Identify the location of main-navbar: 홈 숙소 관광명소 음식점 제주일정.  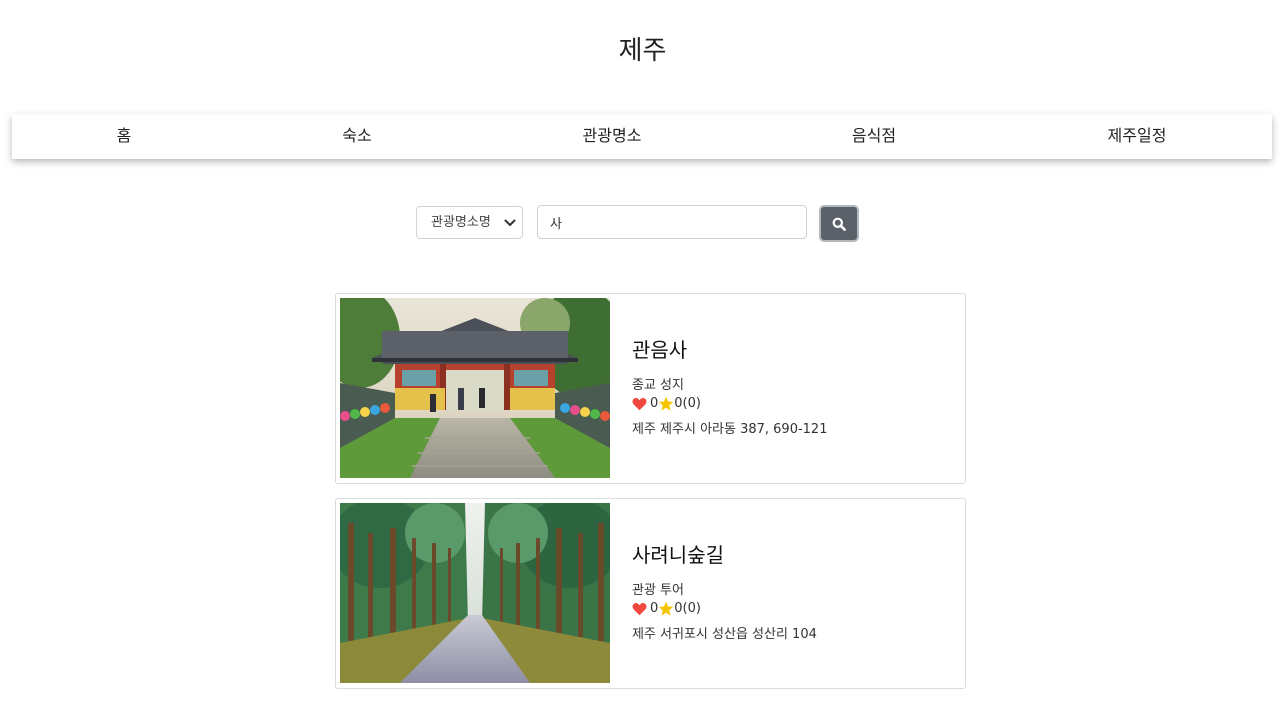
(642, 136).